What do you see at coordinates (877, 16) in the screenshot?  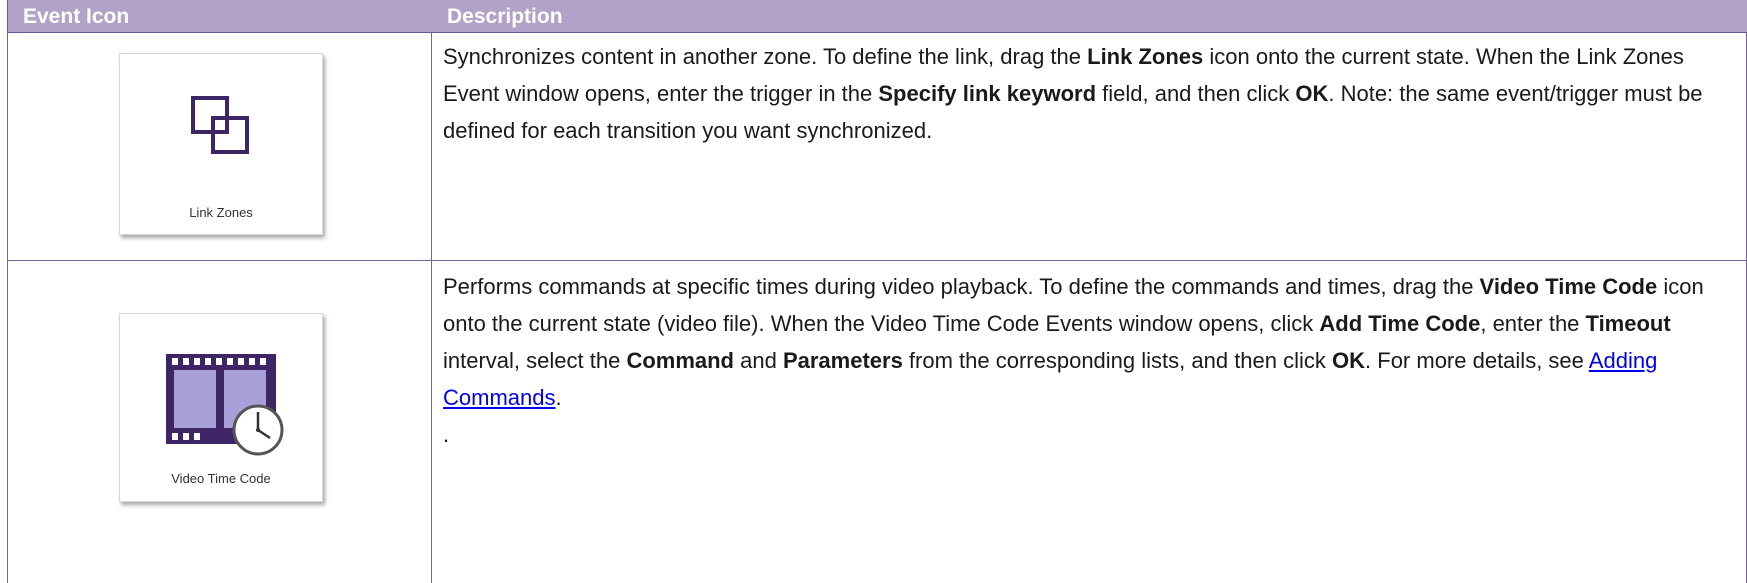 I see `table-header-row: Event Icon Description` at bounding box center [877, 16].